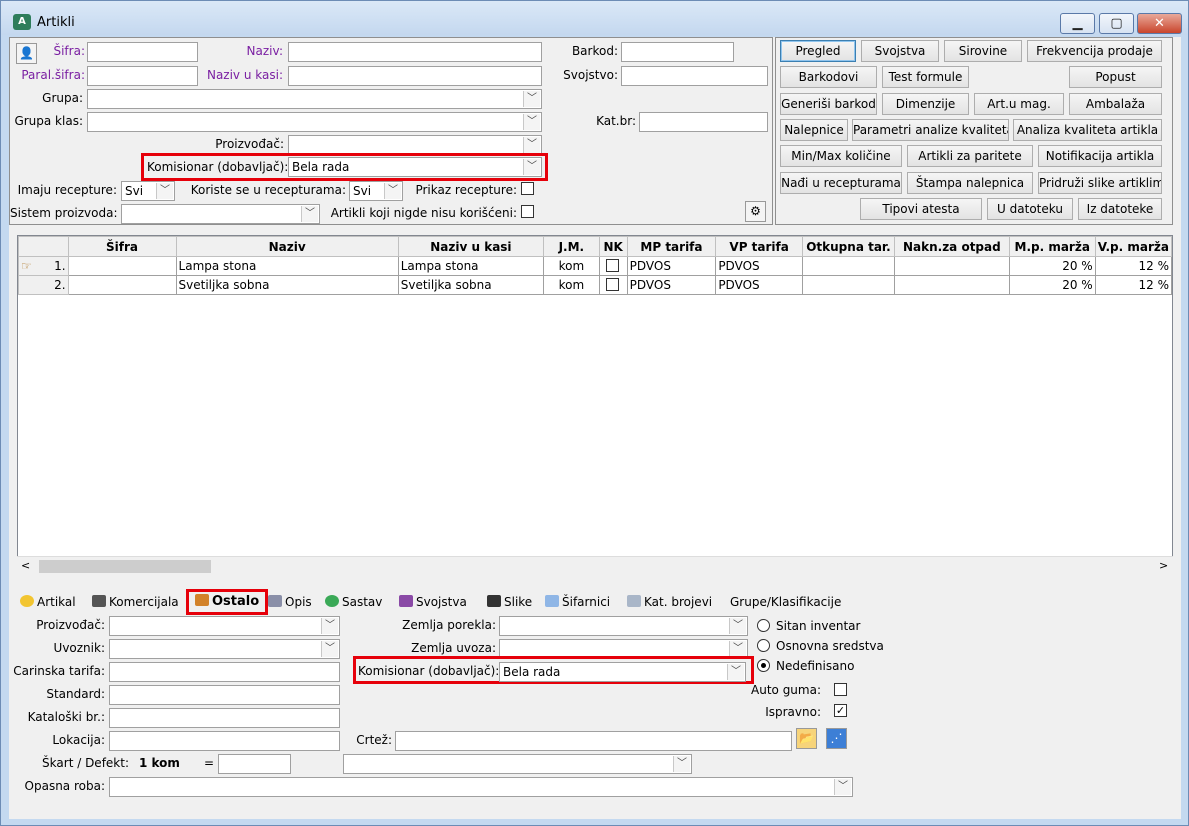 This screenshot has height=826, width=1189. What do you see at coordinates (224, 626) in the screenshot?
I see `detail-proizvodjac-select: ﹀` at bounding box center [224, 626].